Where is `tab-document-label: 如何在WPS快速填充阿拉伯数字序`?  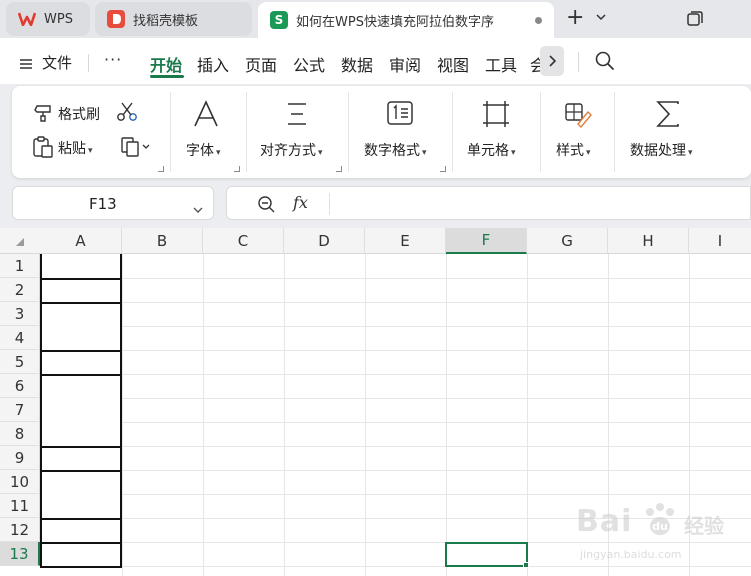
tab-document-label: 如何在WPS快速填充阿拉伯数字序 is located at coordinates (395, 22).